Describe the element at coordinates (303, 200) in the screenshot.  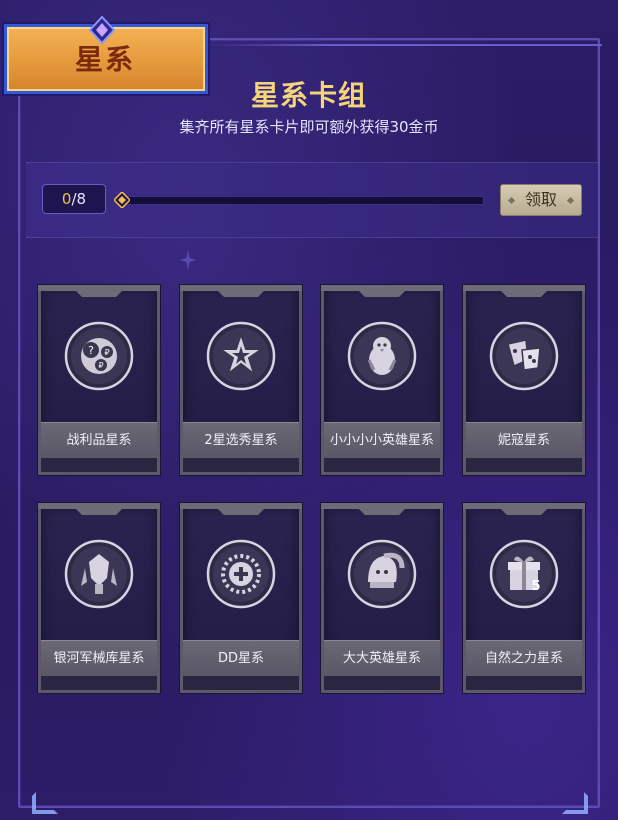
I see `progress-bar` at that location.